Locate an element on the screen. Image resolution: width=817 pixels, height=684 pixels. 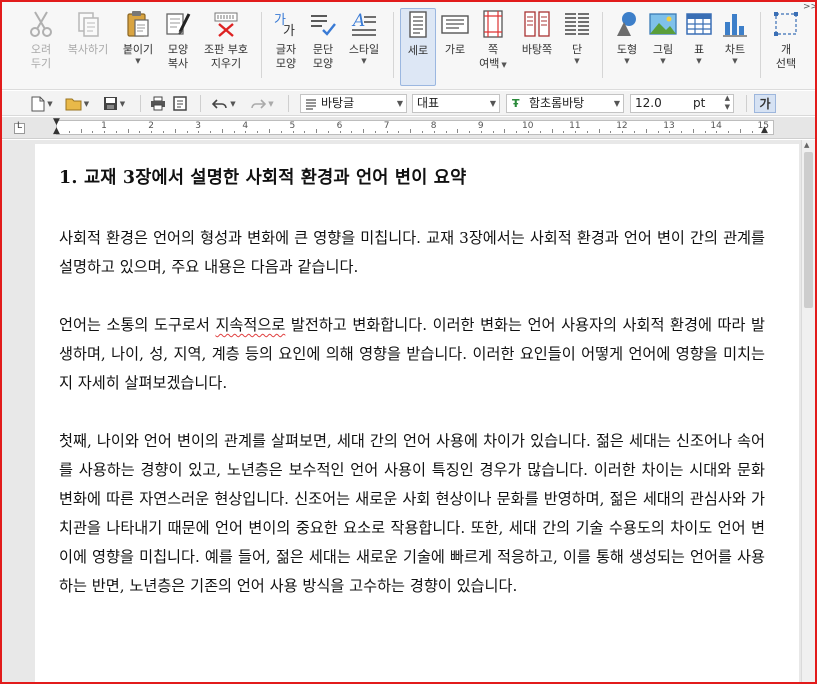
print-preview-button is located at coordinates (180, 103).